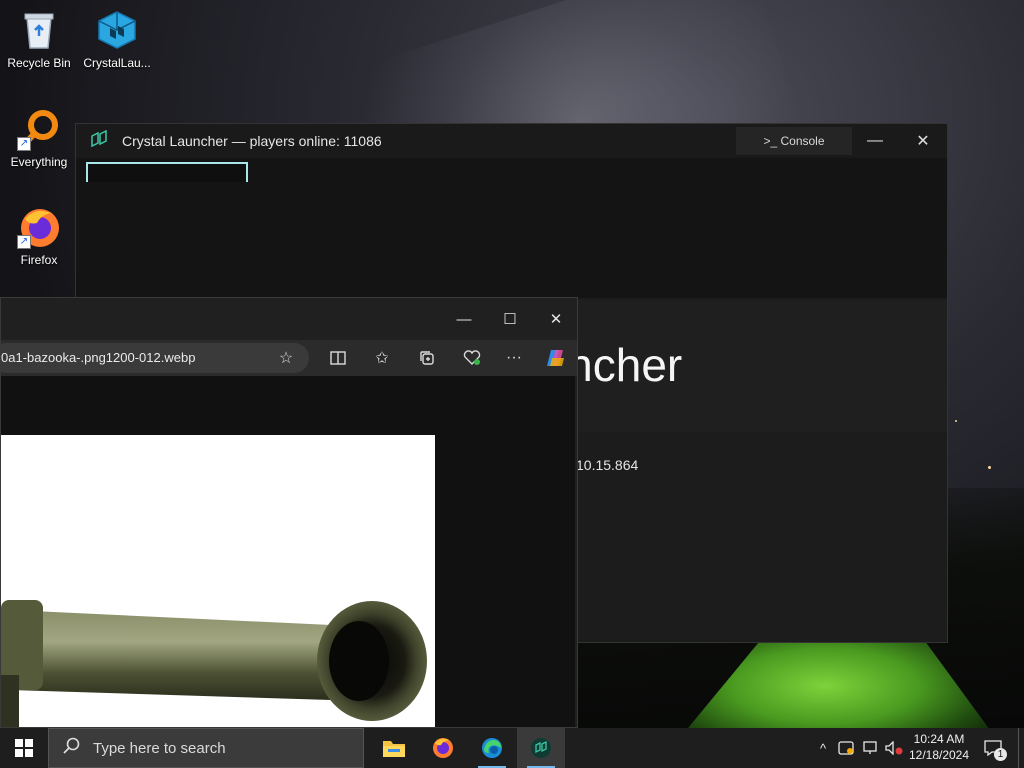  I want to click on volume-muted-icon, so click(894, 748).